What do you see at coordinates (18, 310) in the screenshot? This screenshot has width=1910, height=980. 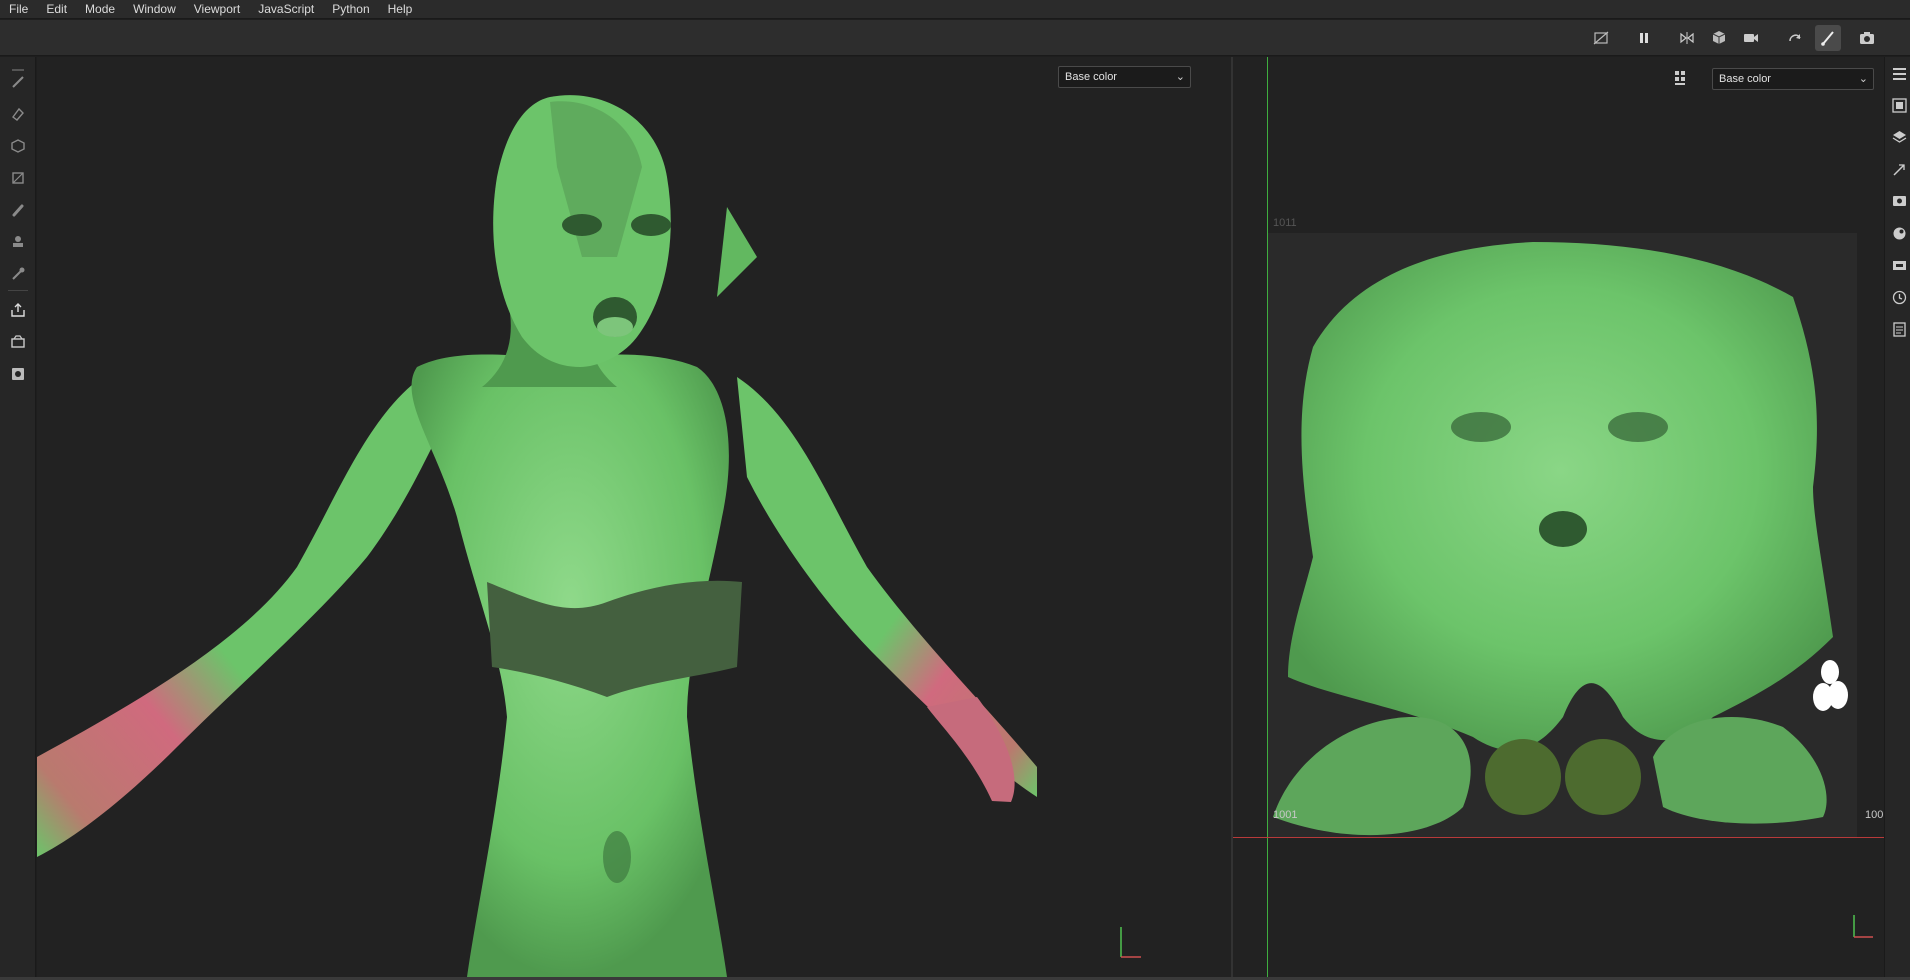 I see `export-icon` at bounding box center [18, 310].